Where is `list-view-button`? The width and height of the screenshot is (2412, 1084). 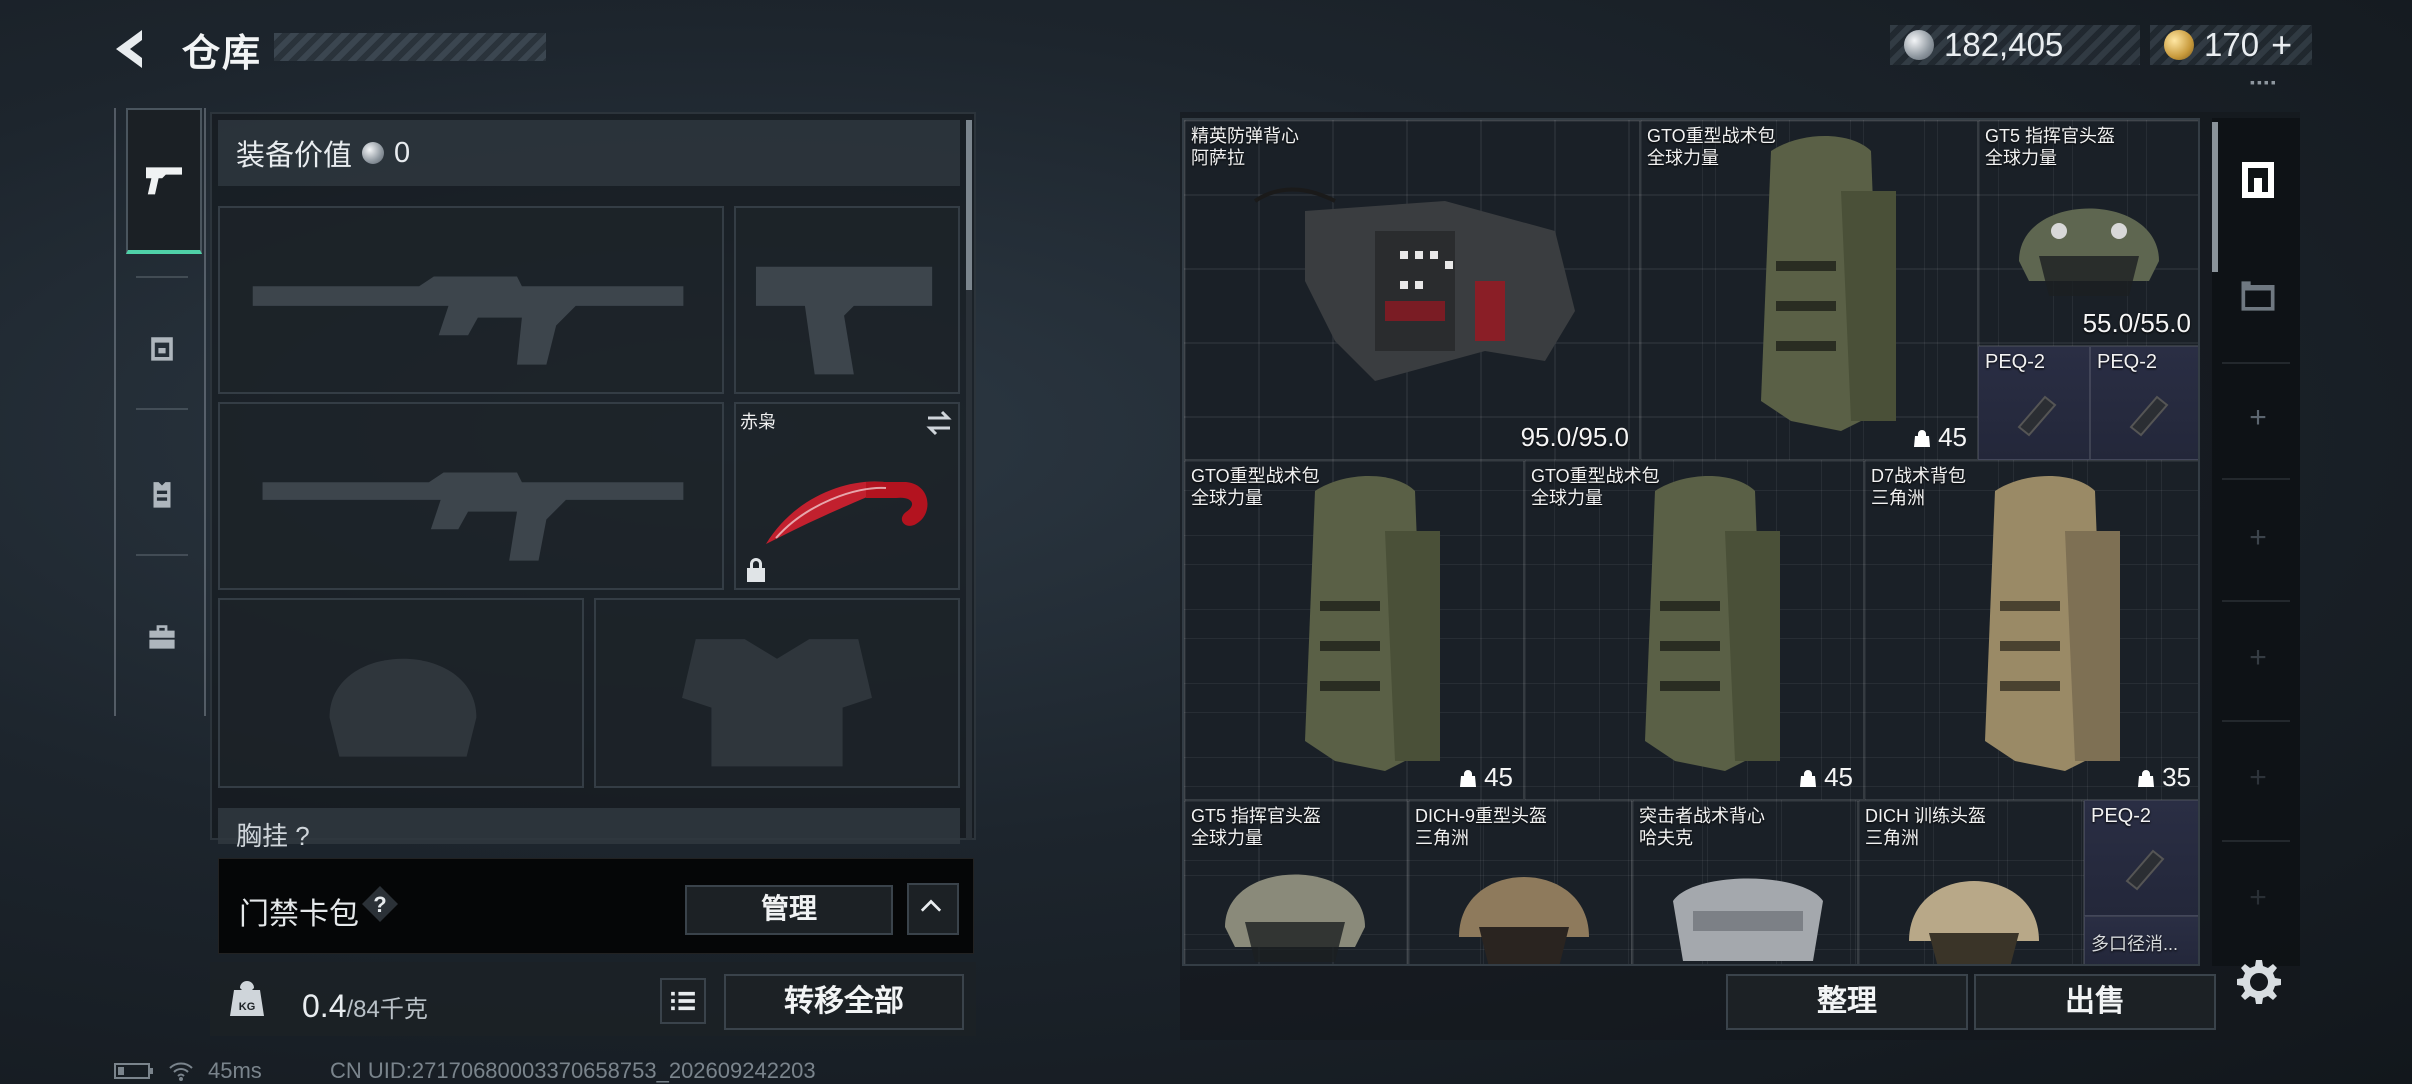
list-view-button is located at coordinates (683, 1001).